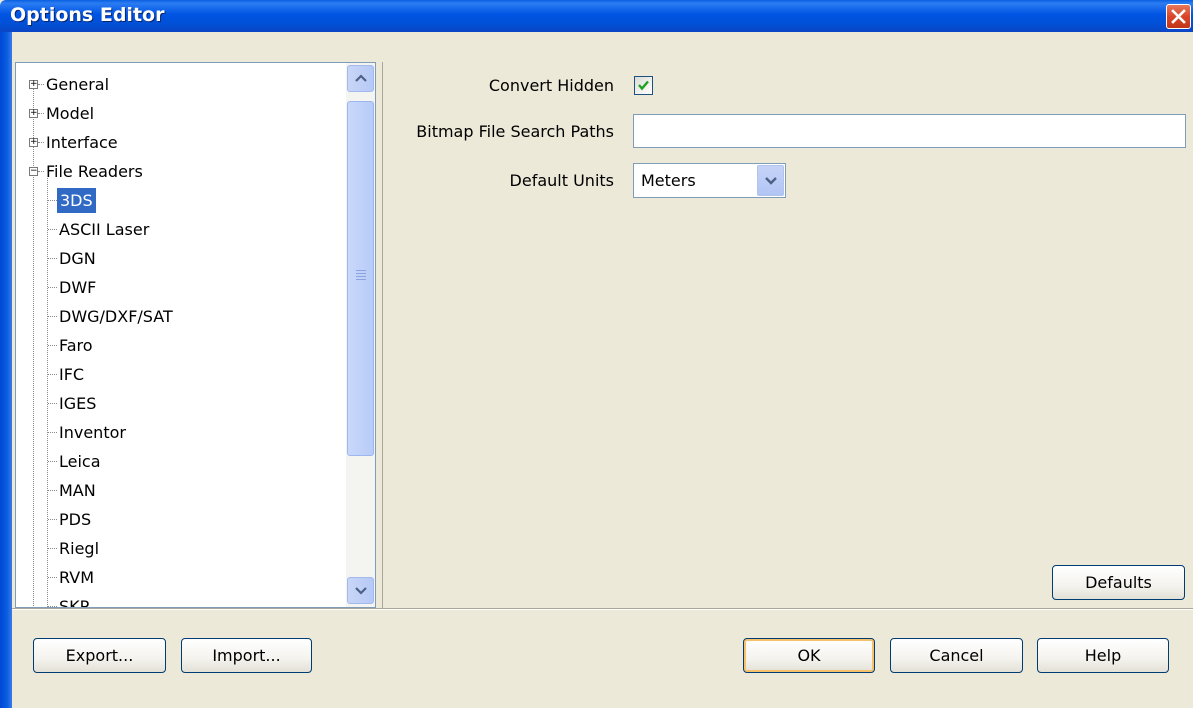 The image size is (1193, 708). Describe the element at coordinates (78, 403) in the screenshot. I see `tree-item-label: IGES` at that location.